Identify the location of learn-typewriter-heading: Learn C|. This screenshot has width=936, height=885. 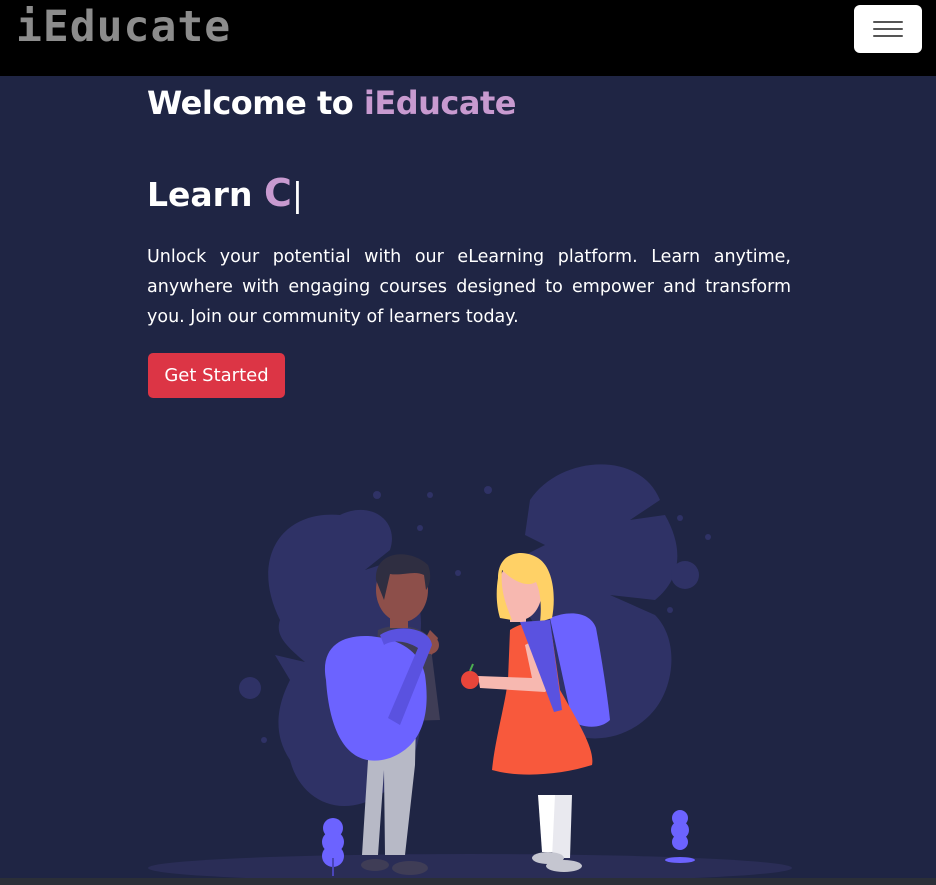
(225, 193).